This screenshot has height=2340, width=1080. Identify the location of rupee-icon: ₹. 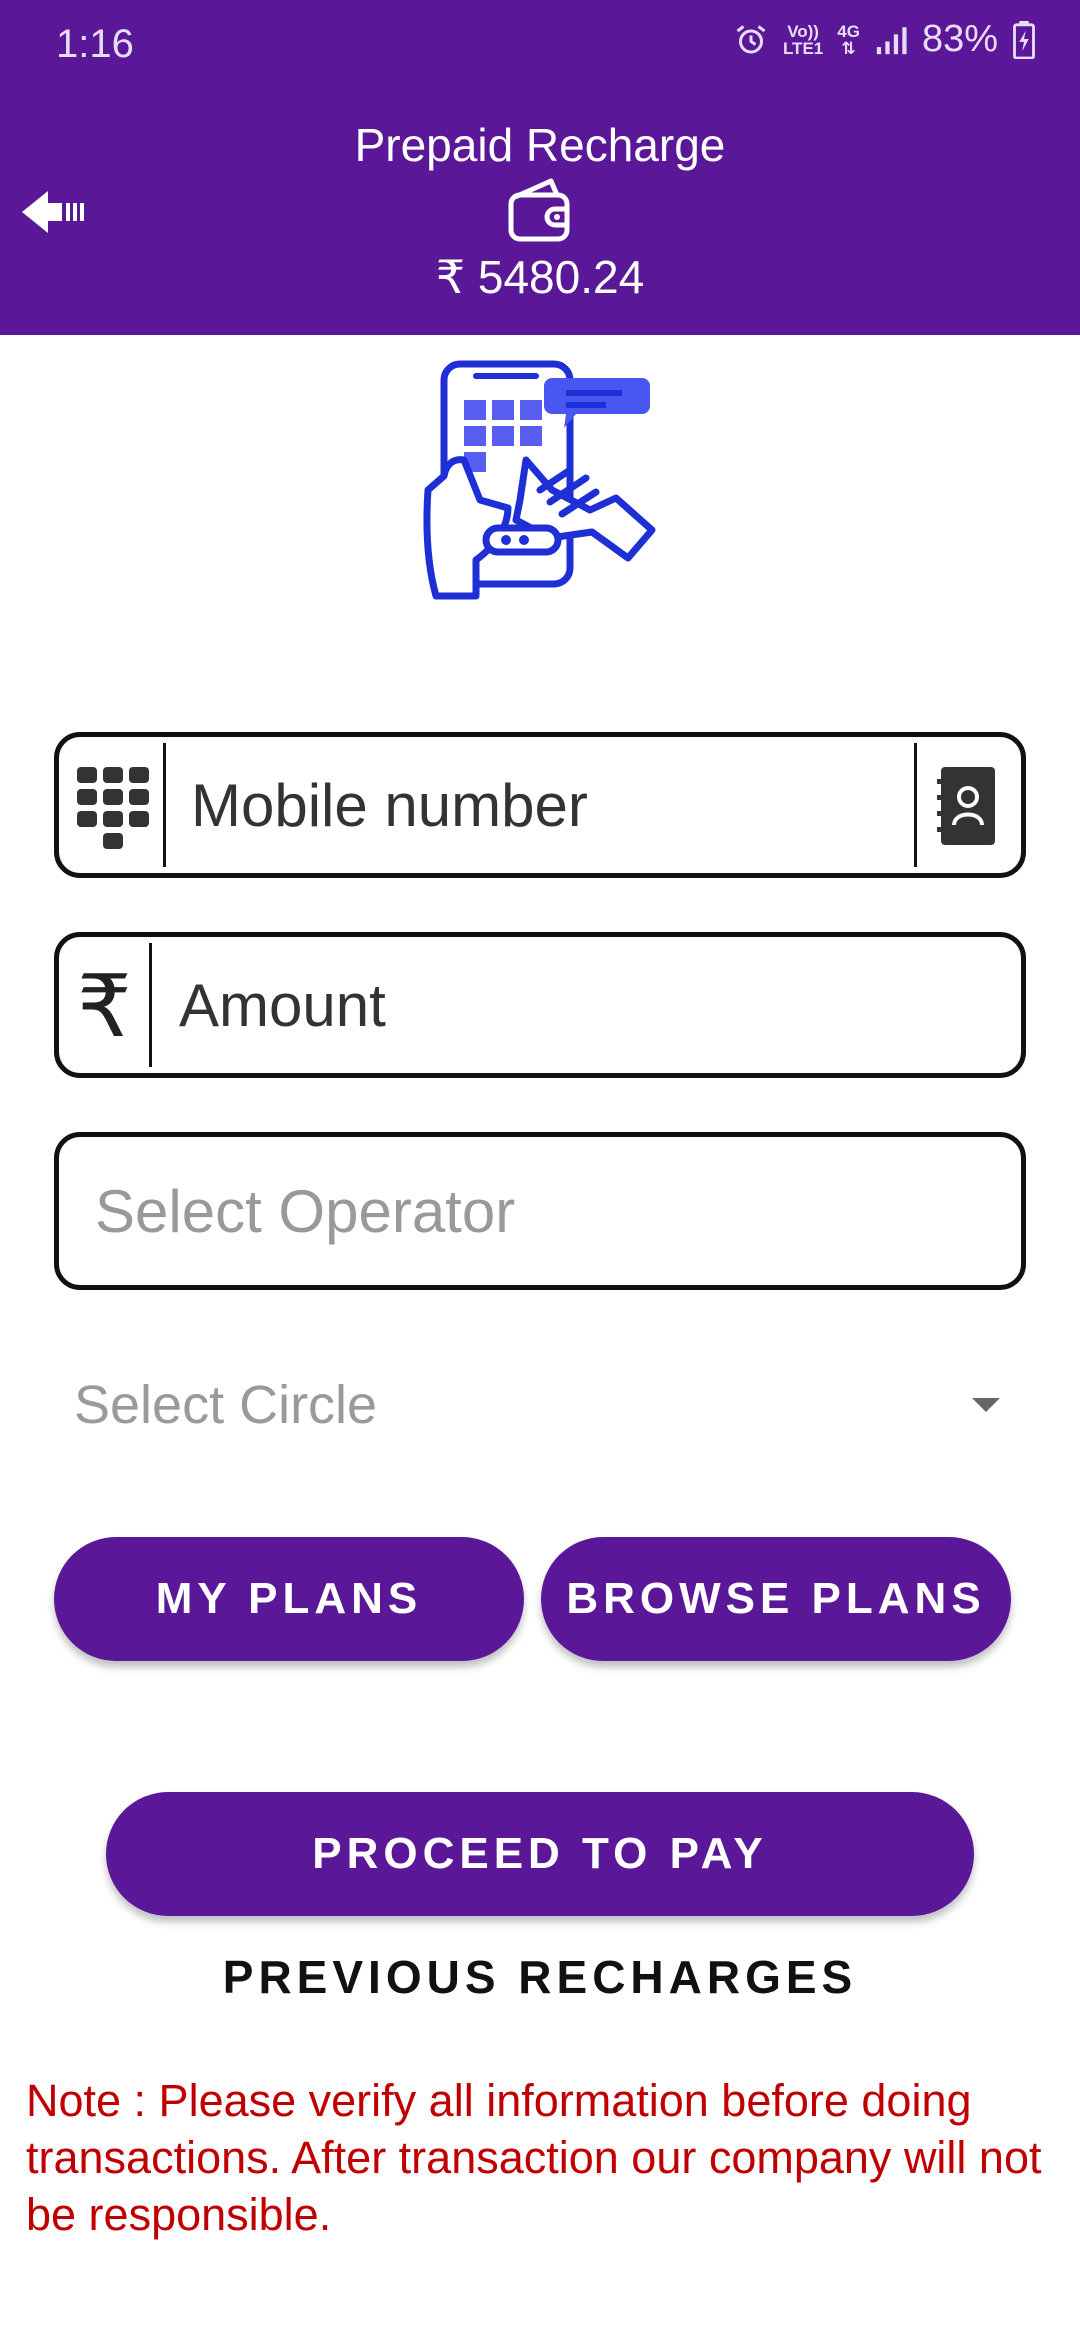
(104, 1007).